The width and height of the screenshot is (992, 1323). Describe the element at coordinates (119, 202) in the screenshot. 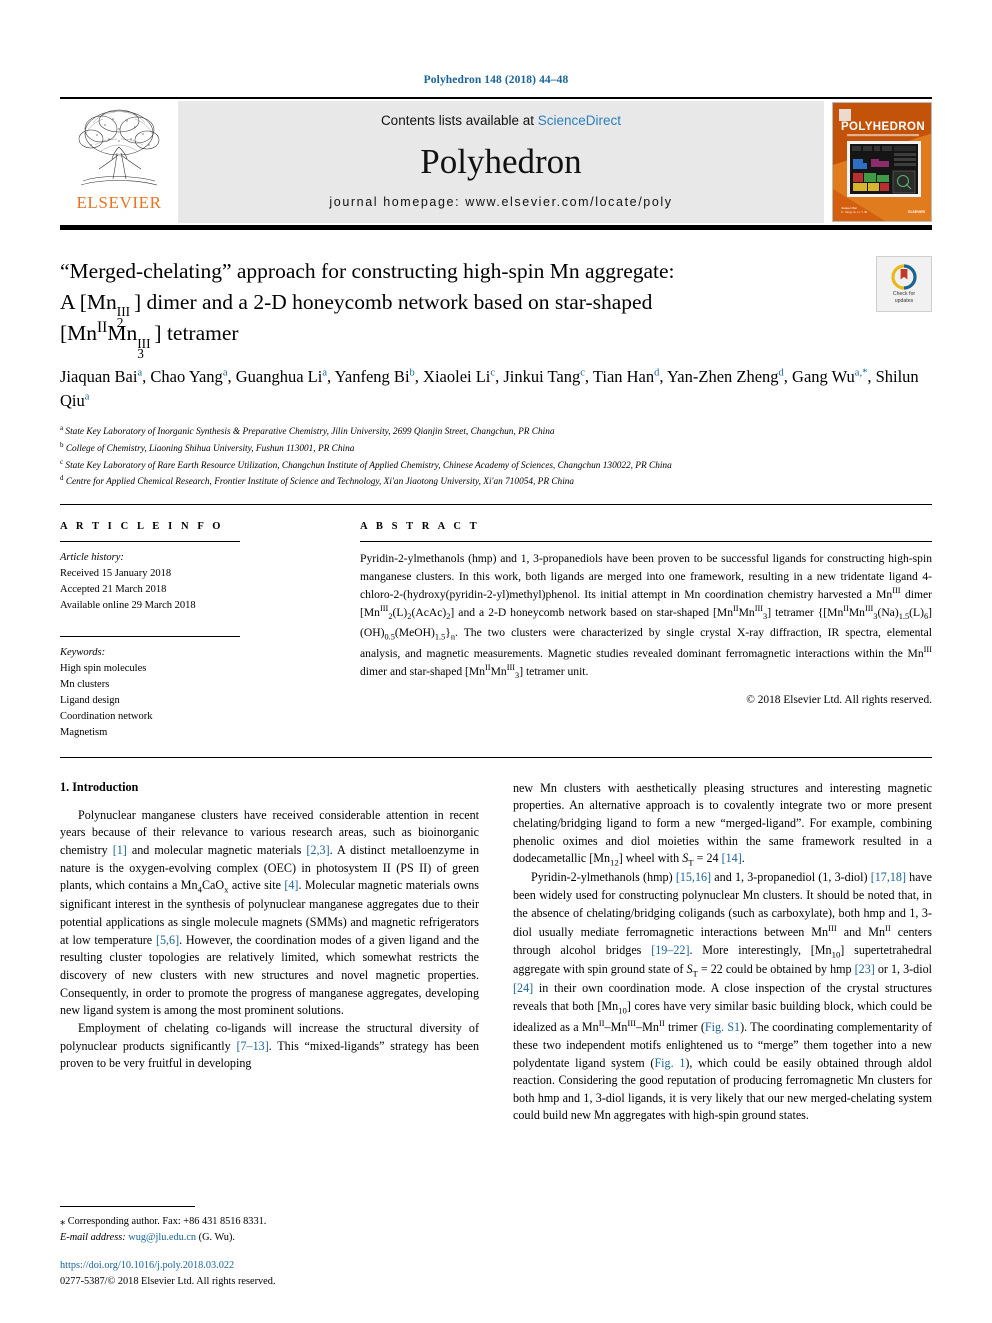

I see `elsevier-wordmark: ELSEVIER` at that location.